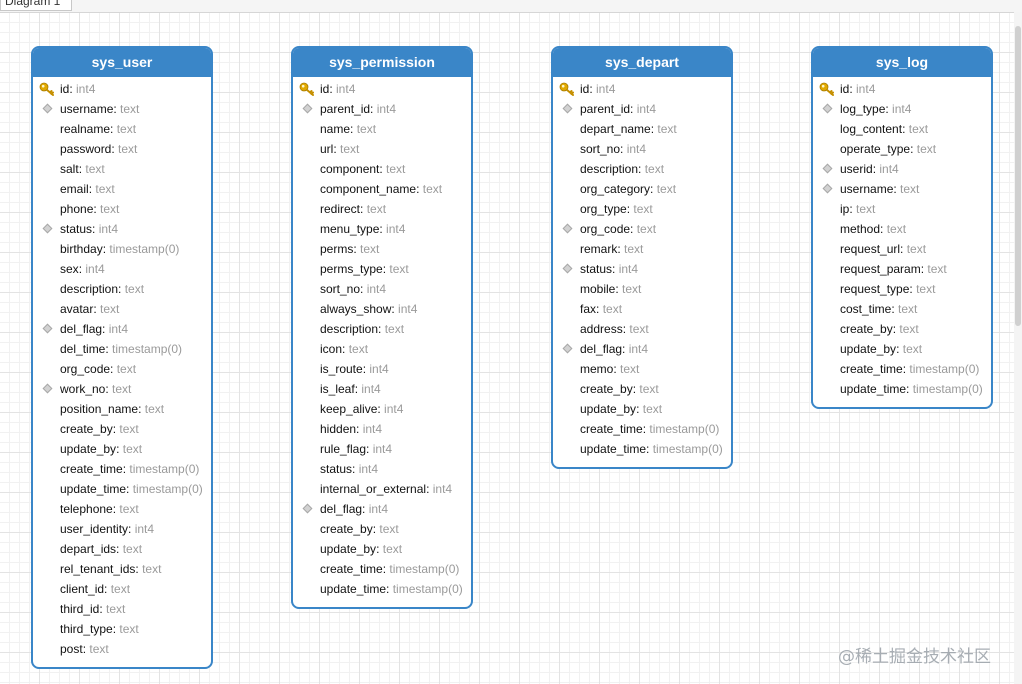 Image resolution: width=1022 pixels, height=684 pixels. I want to click on column-row: redirect: text, so click(382, 209).